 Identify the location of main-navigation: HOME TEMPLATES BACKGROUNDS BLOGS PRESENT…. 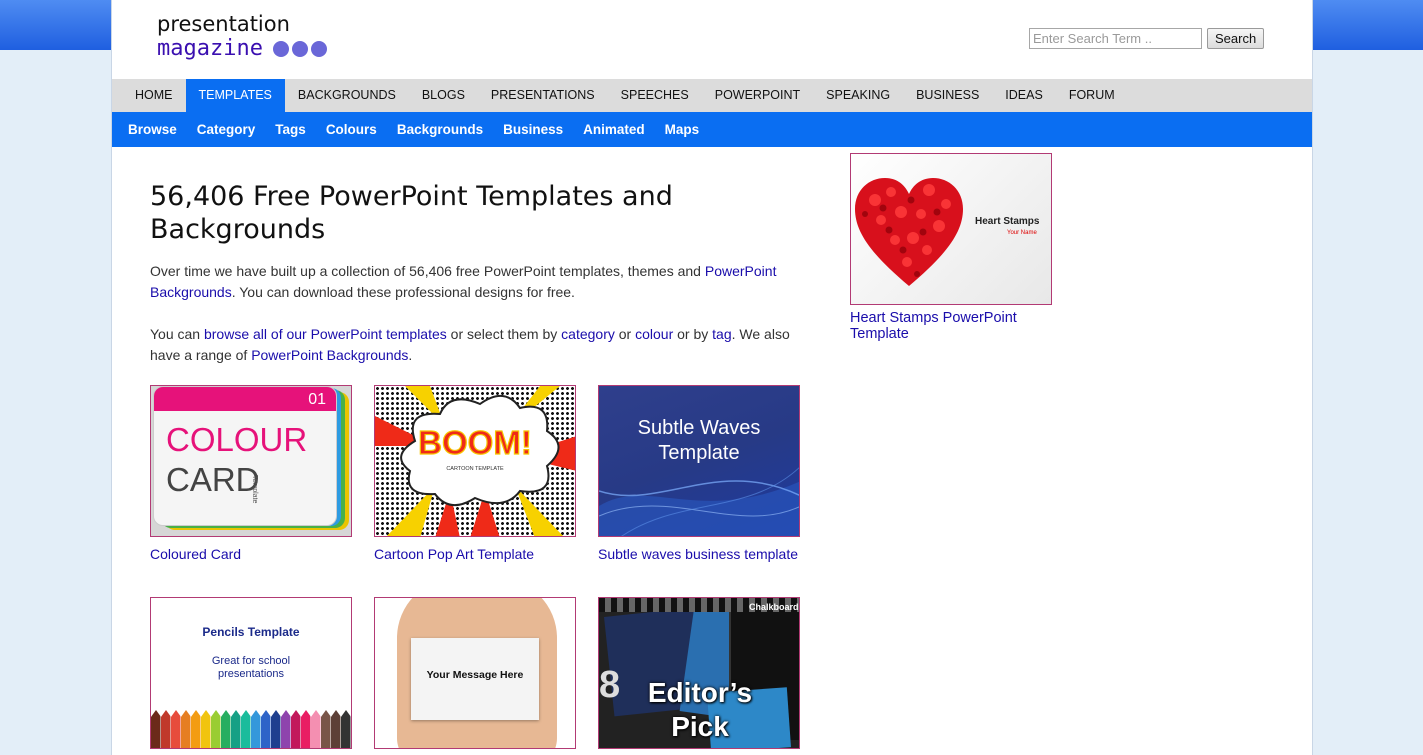
(712, 95).